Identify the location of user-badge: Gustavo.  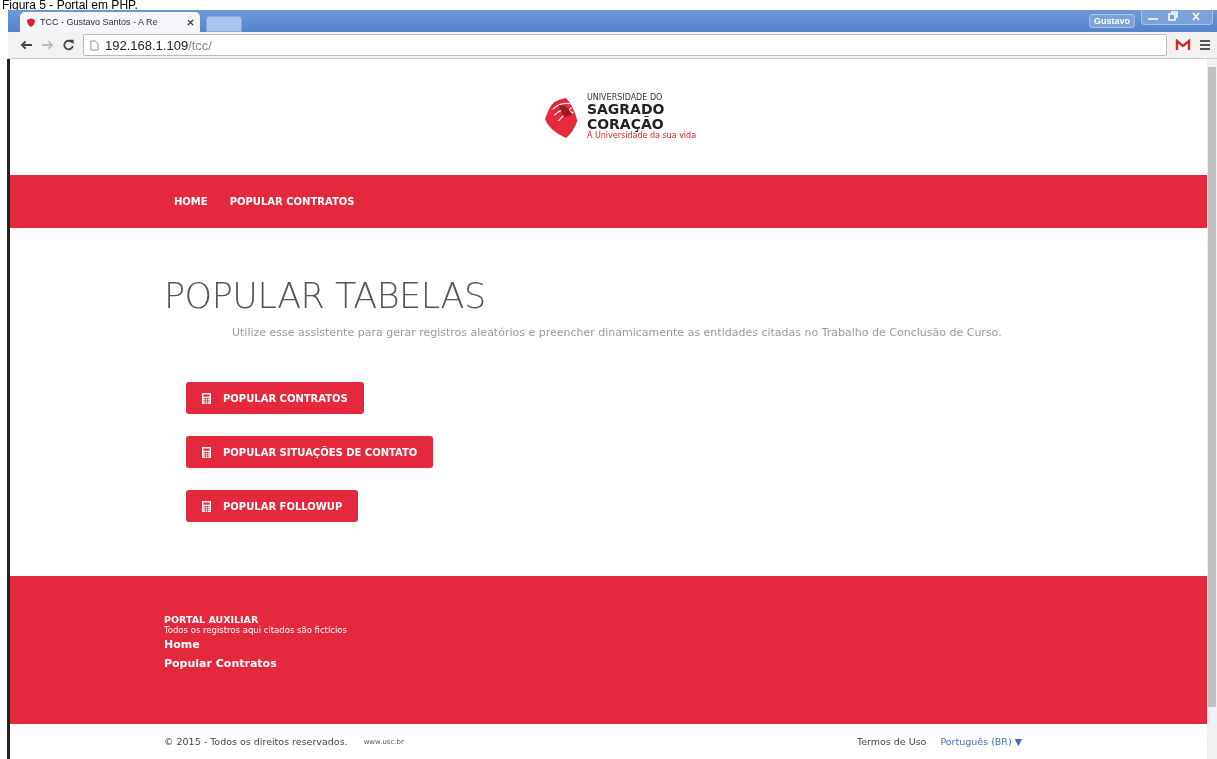
(1112, 21).